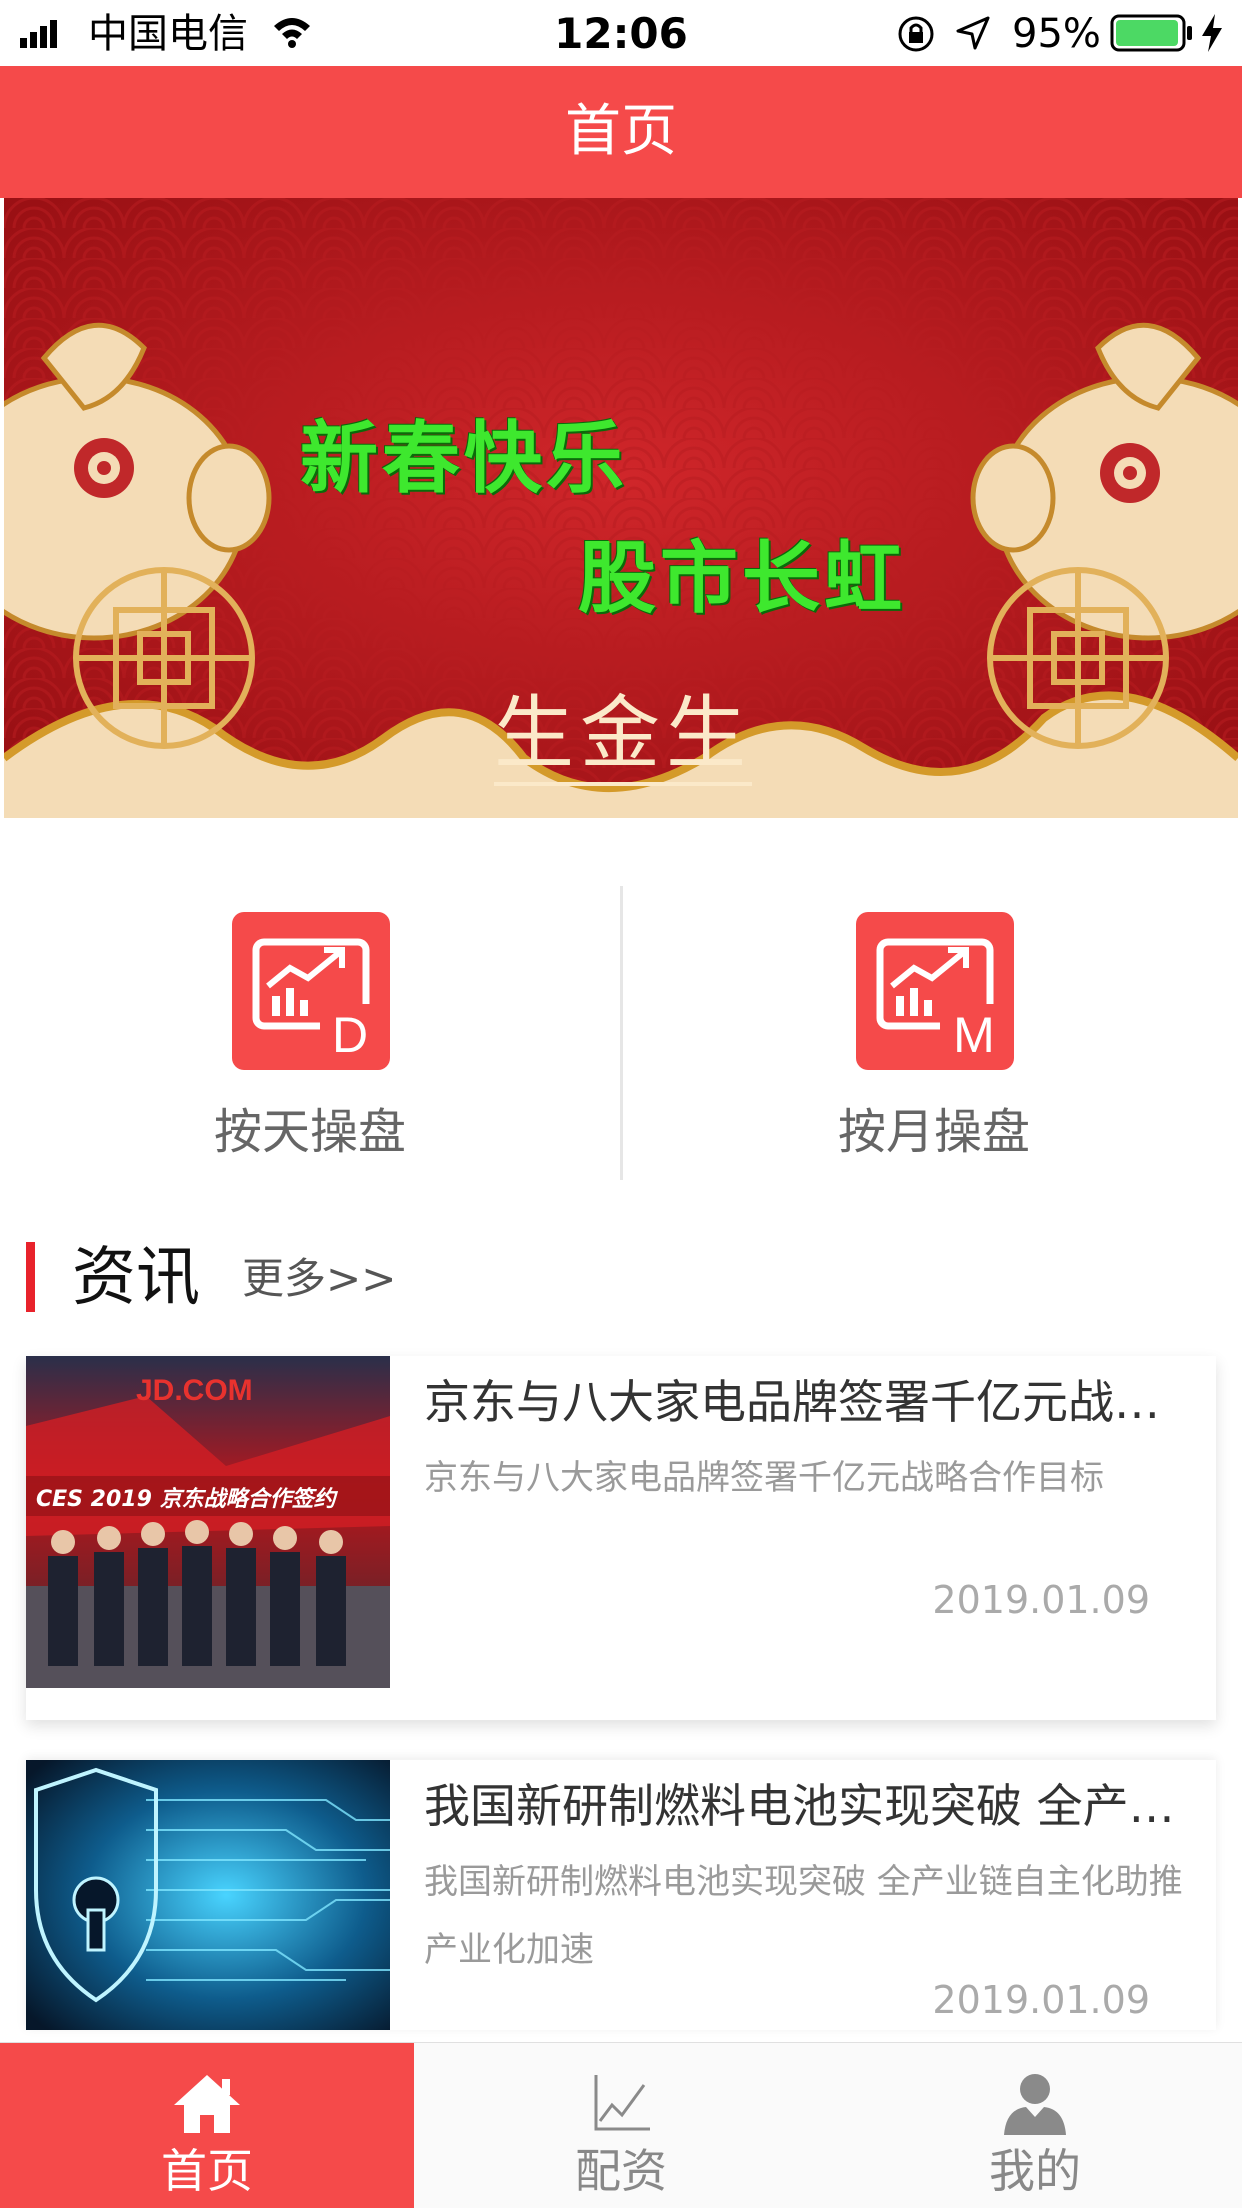  Describe the element at coordinates (1151, 33) in the screenshot. I see `battery-icon` at that location.